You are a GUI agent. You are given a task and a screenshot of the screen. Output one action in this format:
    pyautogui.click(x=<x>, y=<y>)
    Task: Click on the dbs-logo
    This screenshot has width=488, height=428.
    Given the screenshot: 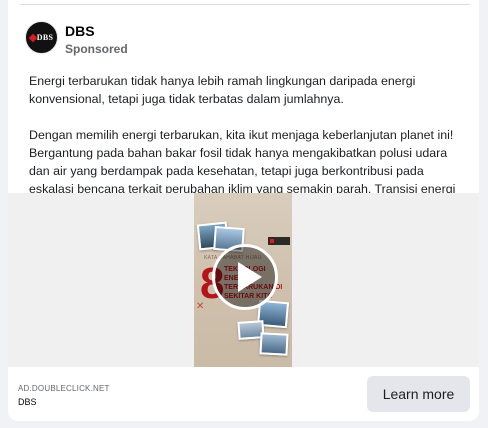 What is the action you would take?
    pyautogui.click(x=279, y=241)
    